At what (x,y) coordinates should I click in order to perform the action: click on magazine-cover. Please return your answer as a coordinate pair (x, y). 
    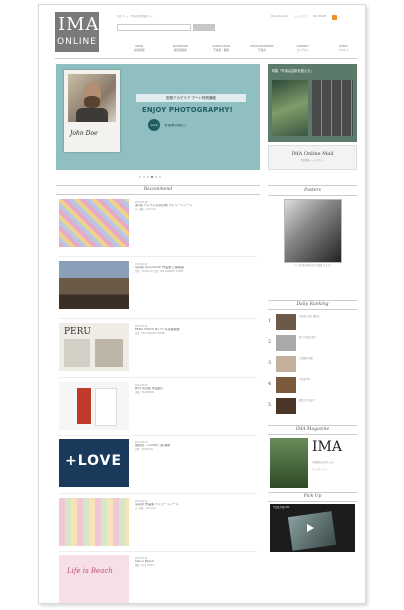
    Looking at the image, I should click on (289, 463).